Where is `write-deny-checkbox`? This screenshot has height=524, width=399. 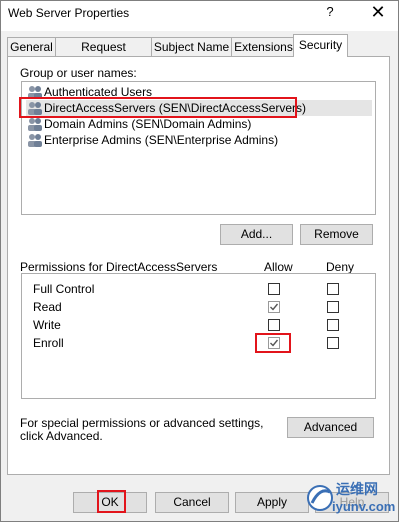 write-deny-checkbox is located at coordinates (333, 325).